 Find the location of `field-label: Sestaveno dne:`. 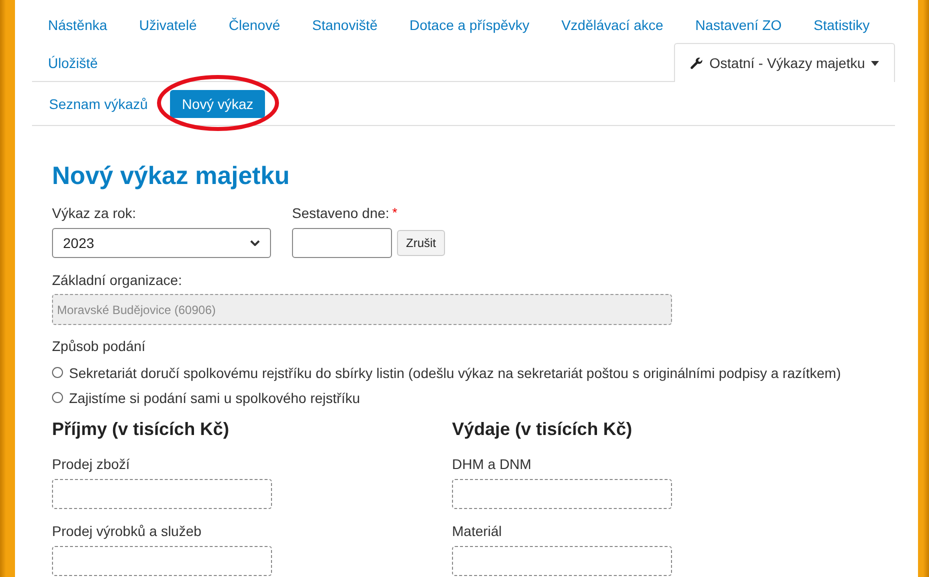

field-label: Sestaveno dne: is located at coordinates (341, 213).